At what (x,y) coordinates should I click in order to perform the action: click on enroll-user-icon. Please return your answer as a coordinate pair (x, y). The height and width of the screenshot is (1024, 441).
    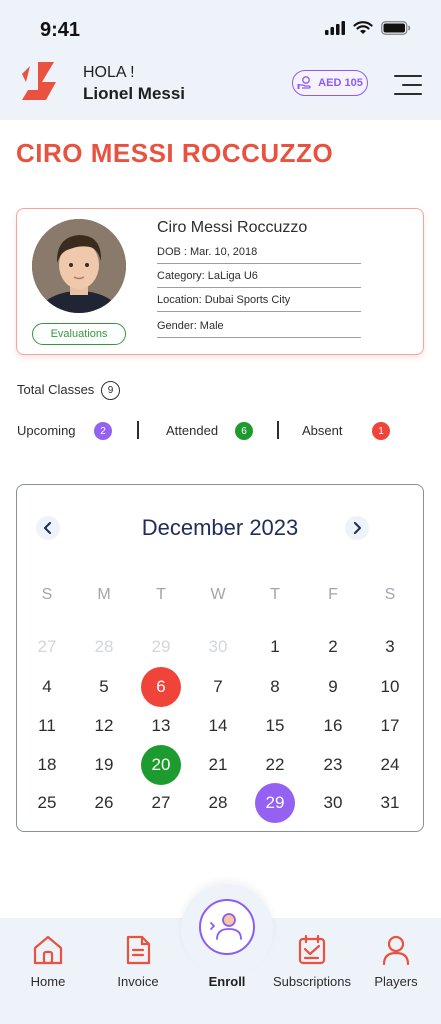
    Looking at the image, I should click on (226, 926).